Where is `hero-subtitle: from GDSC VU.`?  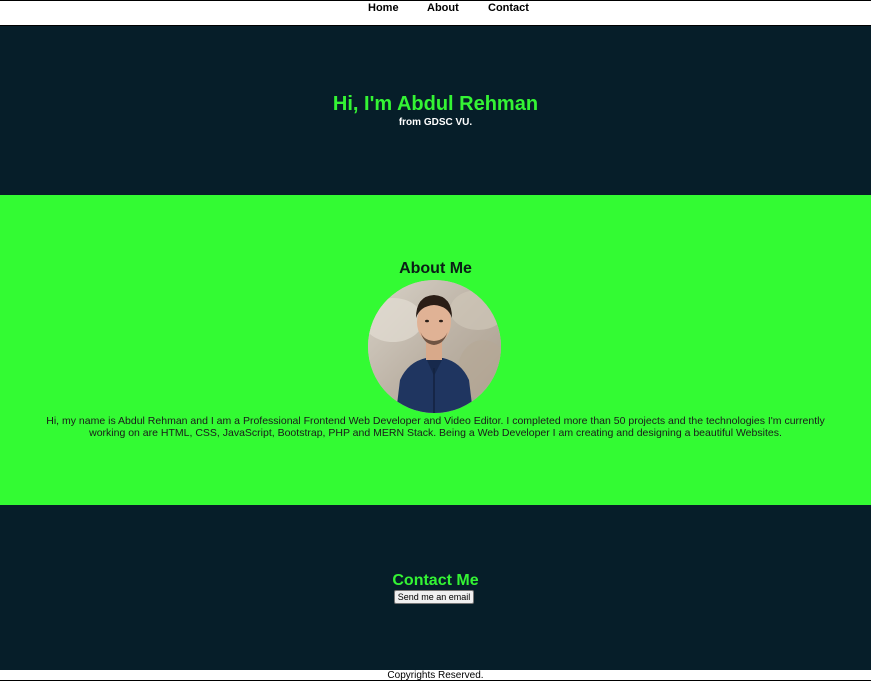 hero-subtitle: from GDSC VU. is located at coordinates (435, 122).